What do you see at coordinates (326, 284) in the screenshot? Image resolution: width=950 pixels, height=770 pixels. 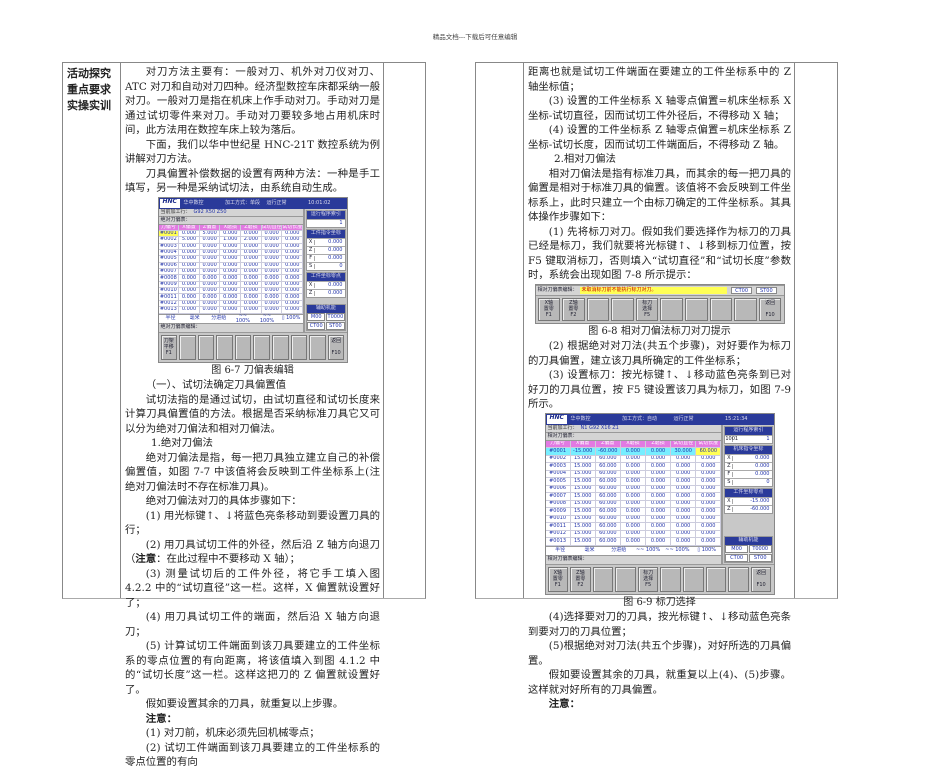 I see `side-box: 工件坐标零点 X 0.000 Z 0.000` at bounding box center [326, 284].